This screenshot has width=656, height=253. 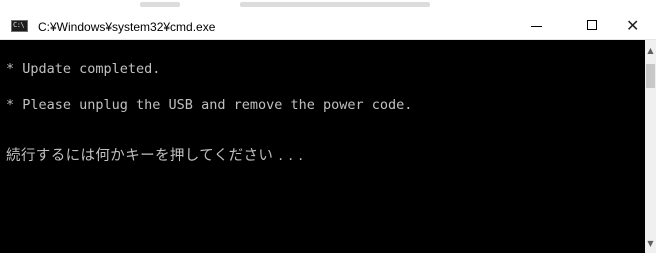 What do you see at coordinates (127, 27) in the screenshot?
I see `window-title: C:¥Windows¥system32¥cmd.exe` at bounding box center [127, 27].